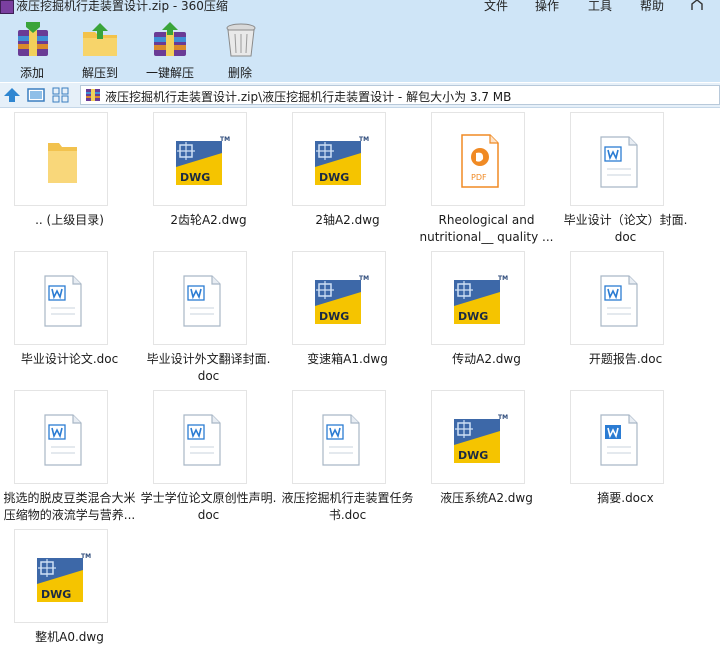  I want to click on file-name: .. (上级目录), so click(74, 220).